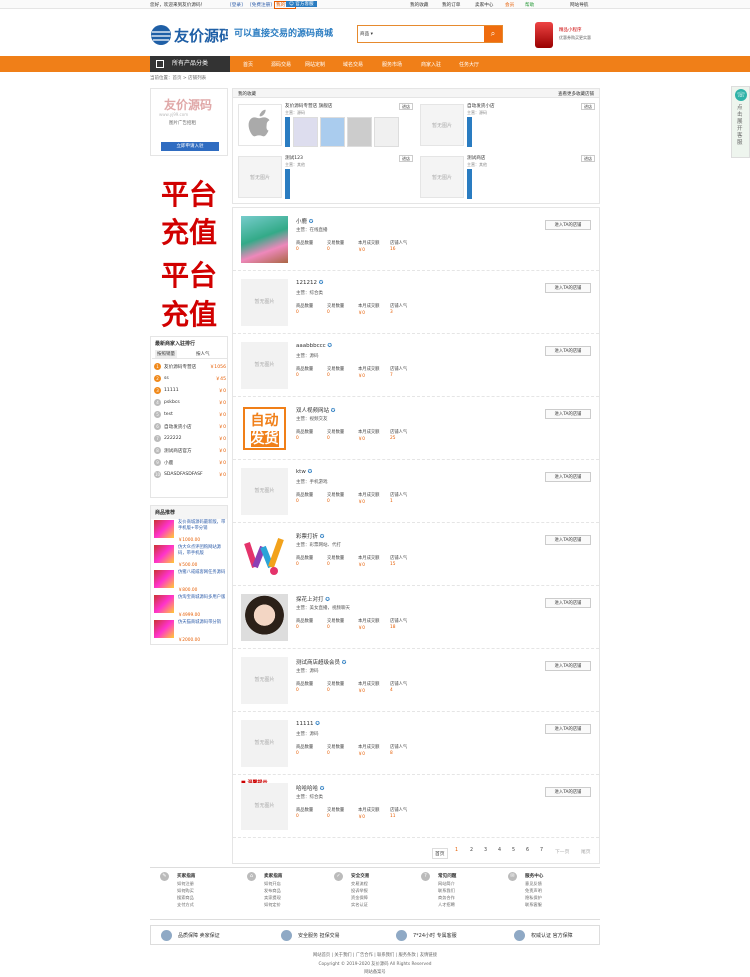 This screenshot has width=750, height=977. I want to click on tab-by-sales: 按照销量, so click(166, 354).